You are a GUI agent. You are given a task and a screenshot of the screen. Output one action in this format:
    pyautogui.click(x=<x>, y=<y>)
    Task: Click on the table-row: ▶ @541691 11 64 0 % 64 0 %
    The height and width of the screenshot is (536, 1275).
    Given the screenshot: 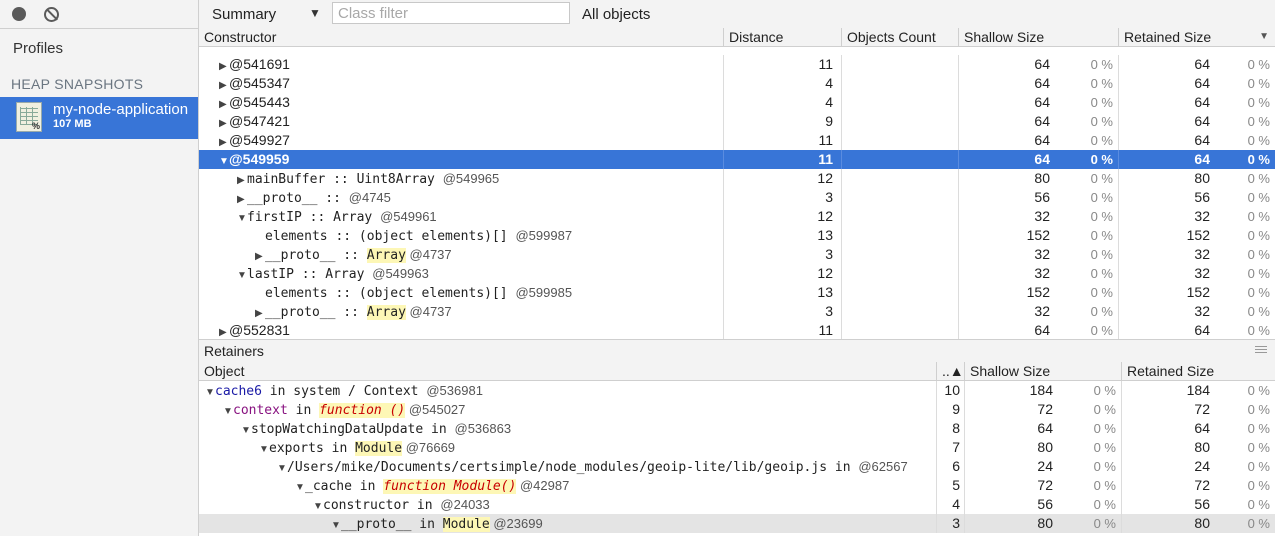 What is the action you would take?
    pyautogui.click(x=737, y=64)
    